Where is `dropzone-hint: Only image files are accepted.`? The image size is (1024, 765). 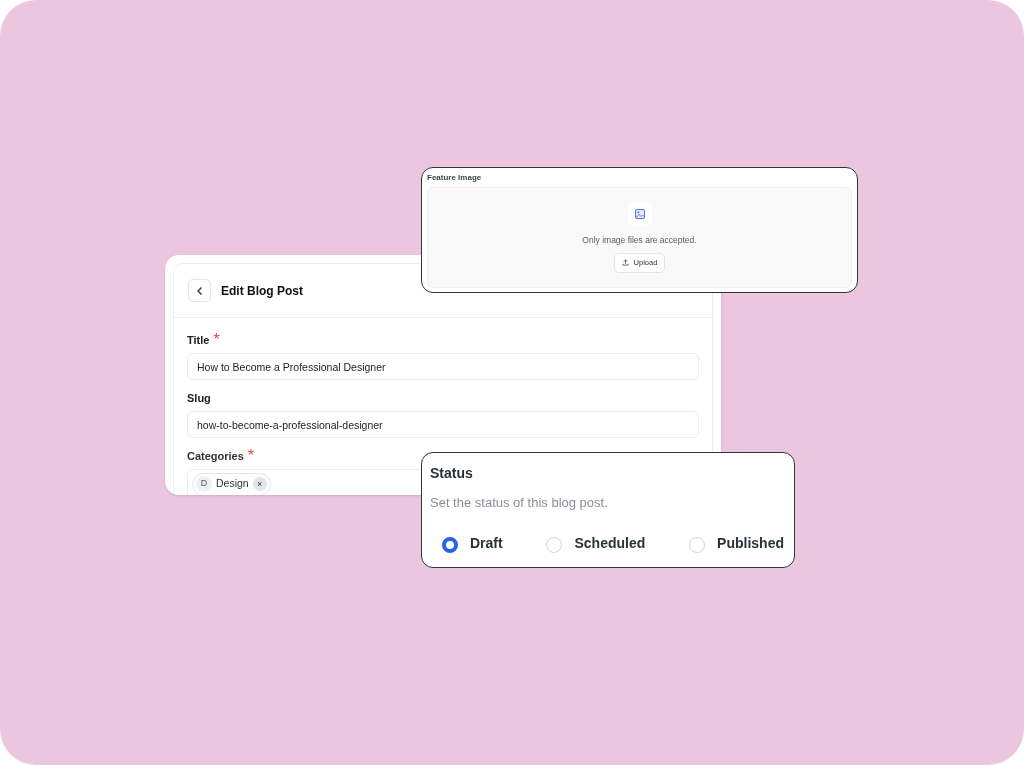
dropzone-hint: Only image files are accepted. is located at coordinates (639, 240).